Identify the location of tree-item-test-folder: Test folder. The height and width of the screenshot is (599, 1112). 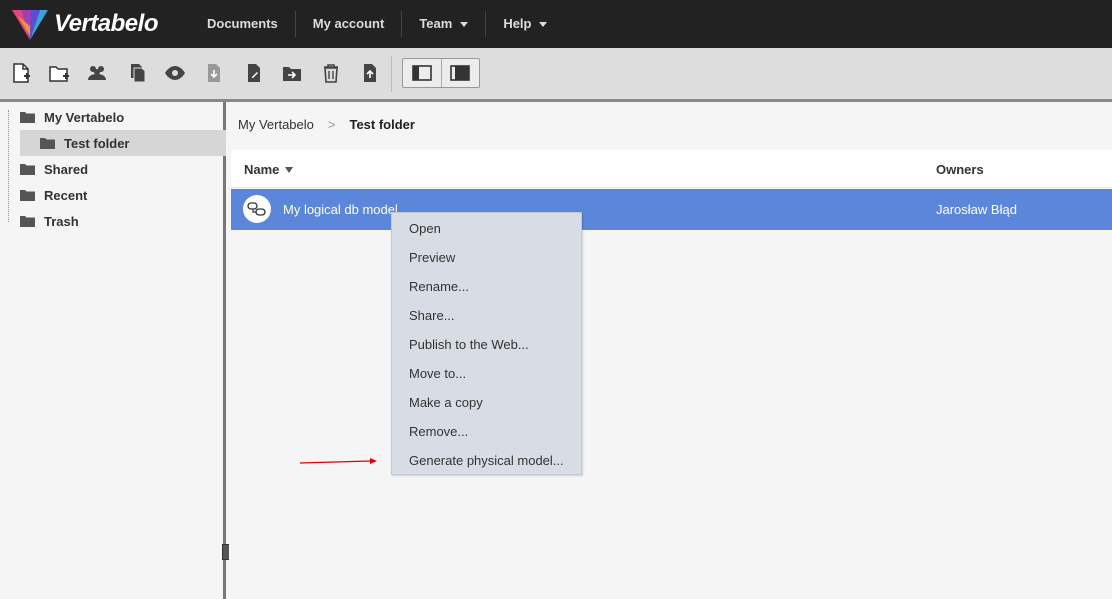
(85, 143).